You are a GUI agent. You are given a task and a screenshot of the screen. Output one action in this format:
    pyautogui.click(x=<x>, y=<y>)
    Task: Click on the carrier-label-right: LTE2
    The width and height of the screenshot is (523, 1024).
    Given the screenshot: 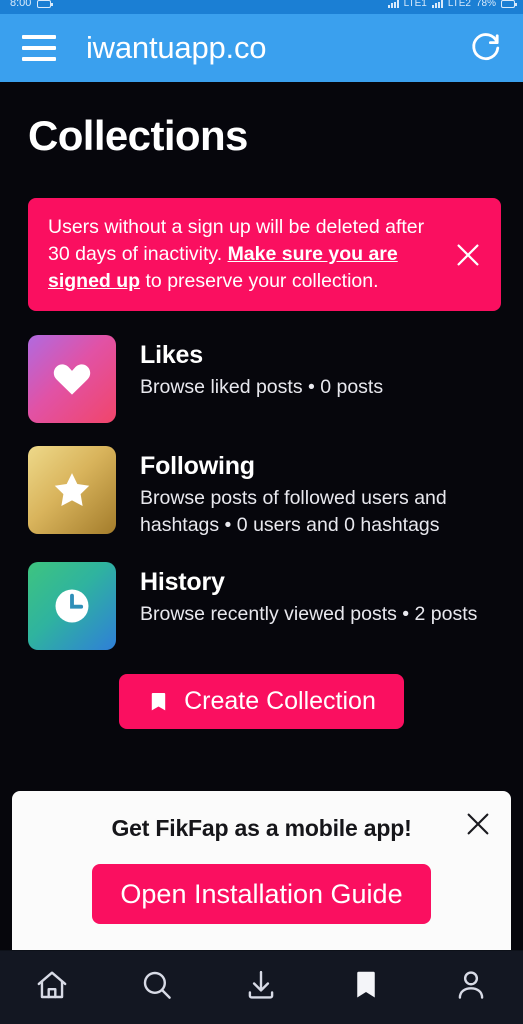 What is the action you would take?
    pyautogui.click(x=459, y=4)
    